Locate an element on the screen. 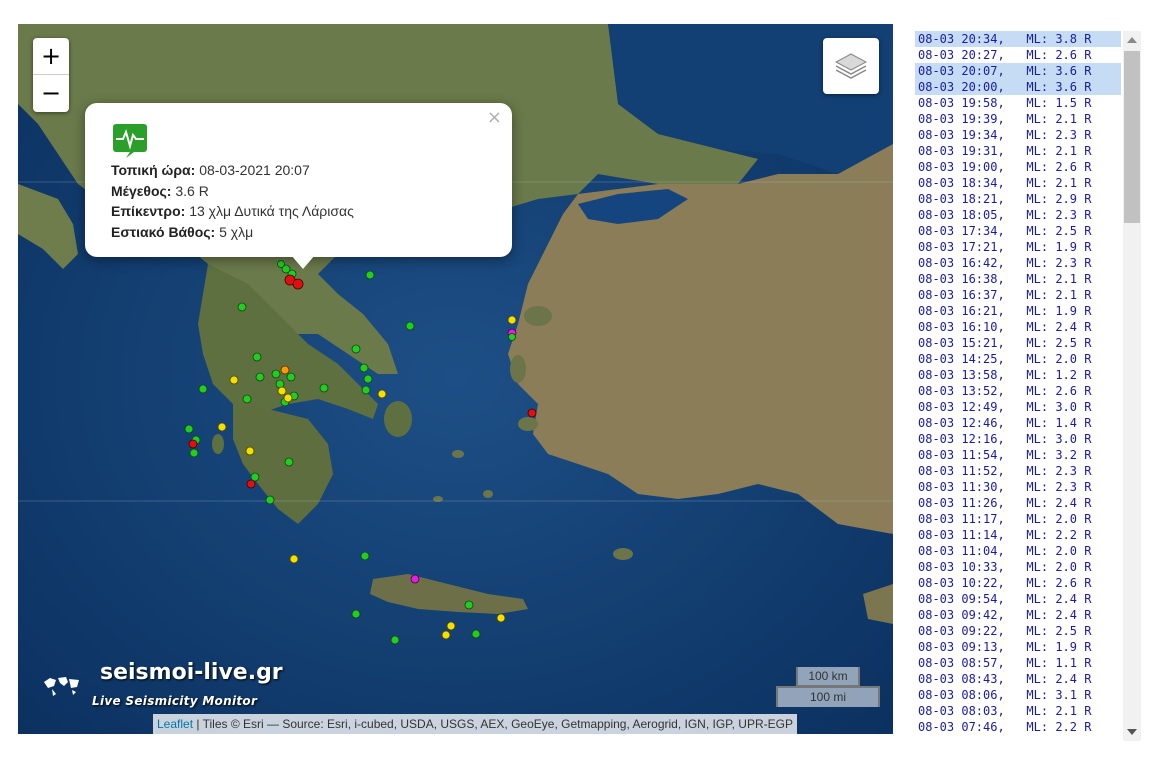 Image resolution: width=1157 pixels, height=768 pixels. earthquake-list-item: 08-03 20:34, ML: 3.8 R is located at coordinates (1018, 39).